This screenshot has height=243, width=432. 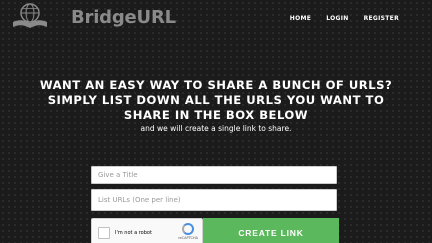 I want to click on title-input: Give a Title, so click(x=214, y=175).